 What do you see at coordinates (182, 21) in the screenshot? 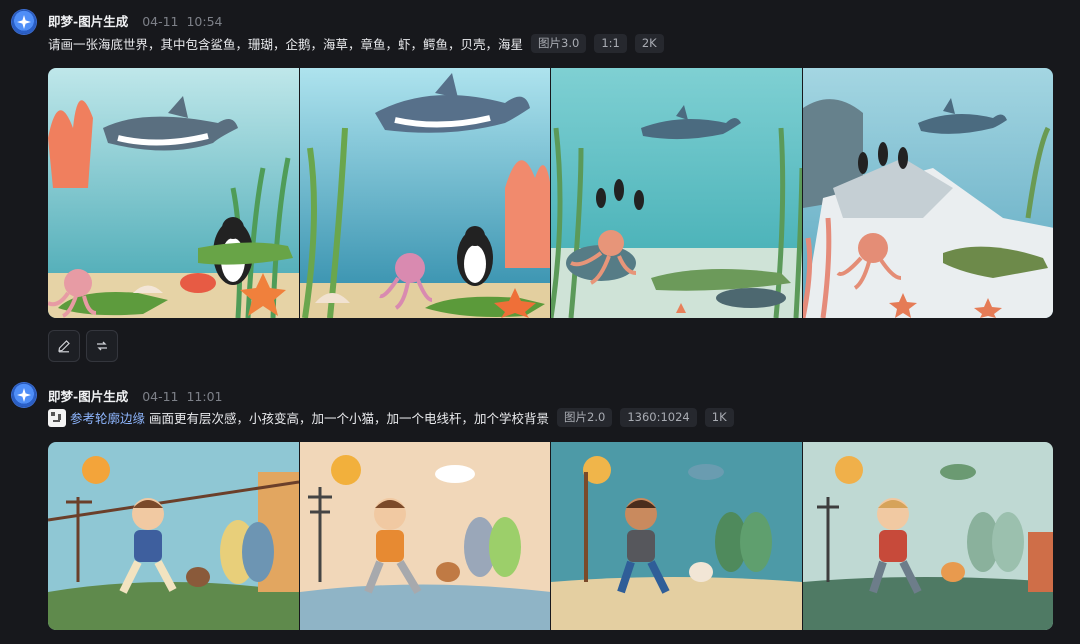
I see `timestamp: 04-11 10:54` at bounding box center [182, 21].